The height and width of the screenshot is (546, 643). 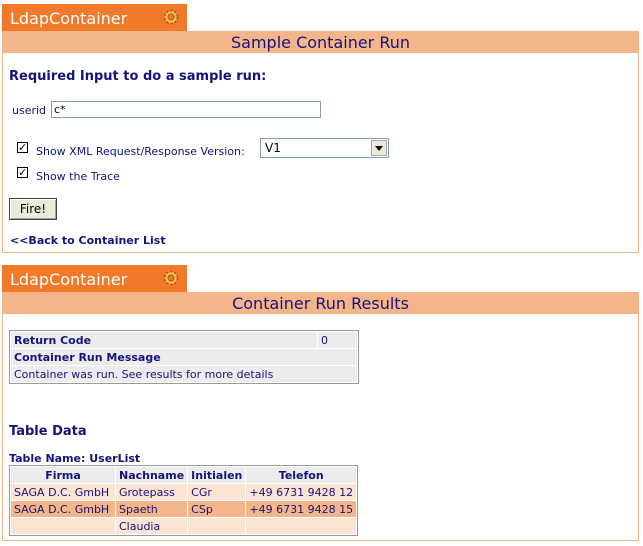 I want to click on run-message-label-row: Container Run Message, so click(x=184, y=357).